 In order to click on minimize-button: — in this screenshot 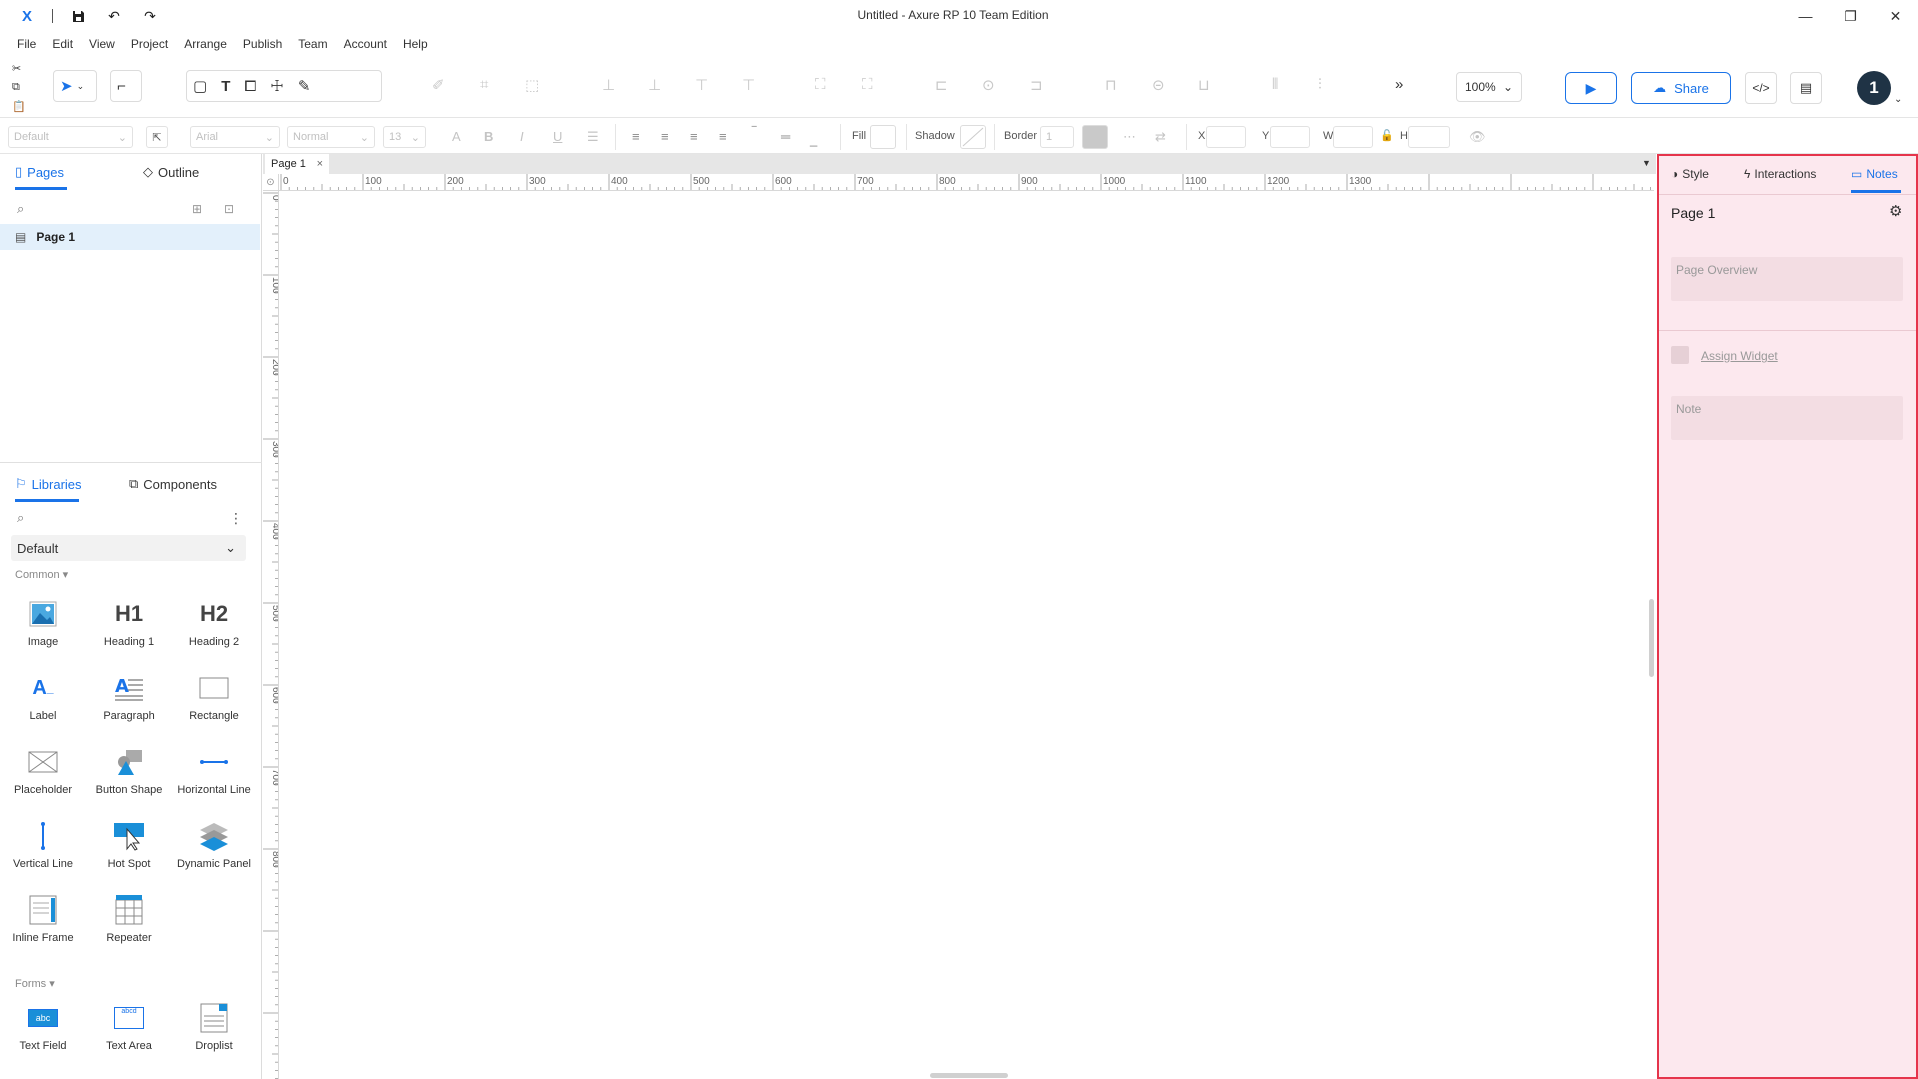, I will do `click(1805, 16)`.